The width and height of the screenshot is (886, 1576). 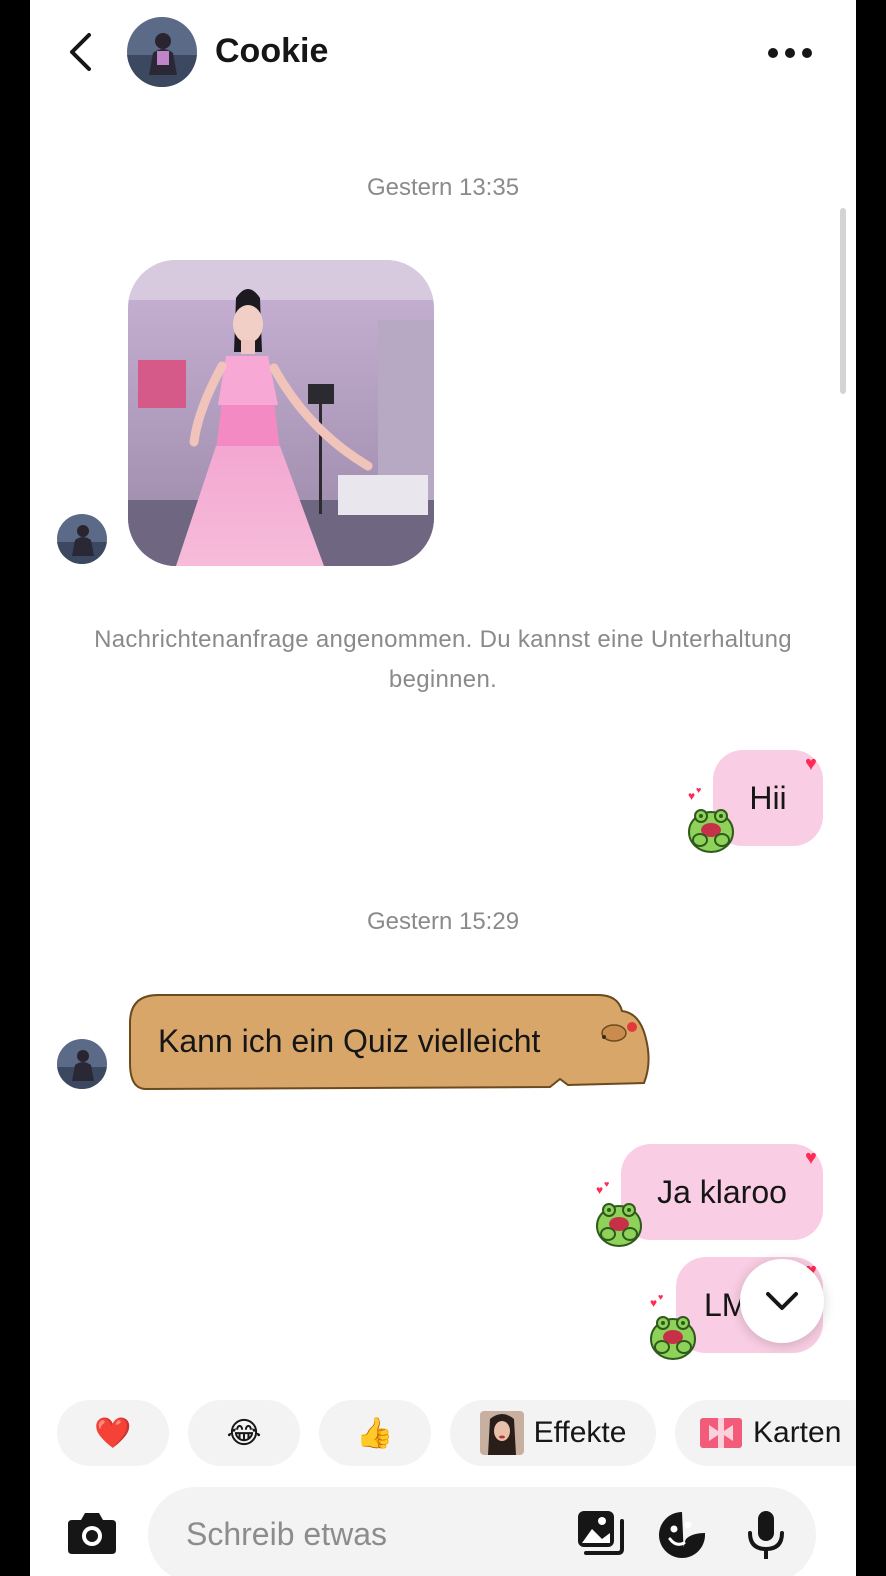 I want to click on contact-avatar, so click(x=162, y=52).